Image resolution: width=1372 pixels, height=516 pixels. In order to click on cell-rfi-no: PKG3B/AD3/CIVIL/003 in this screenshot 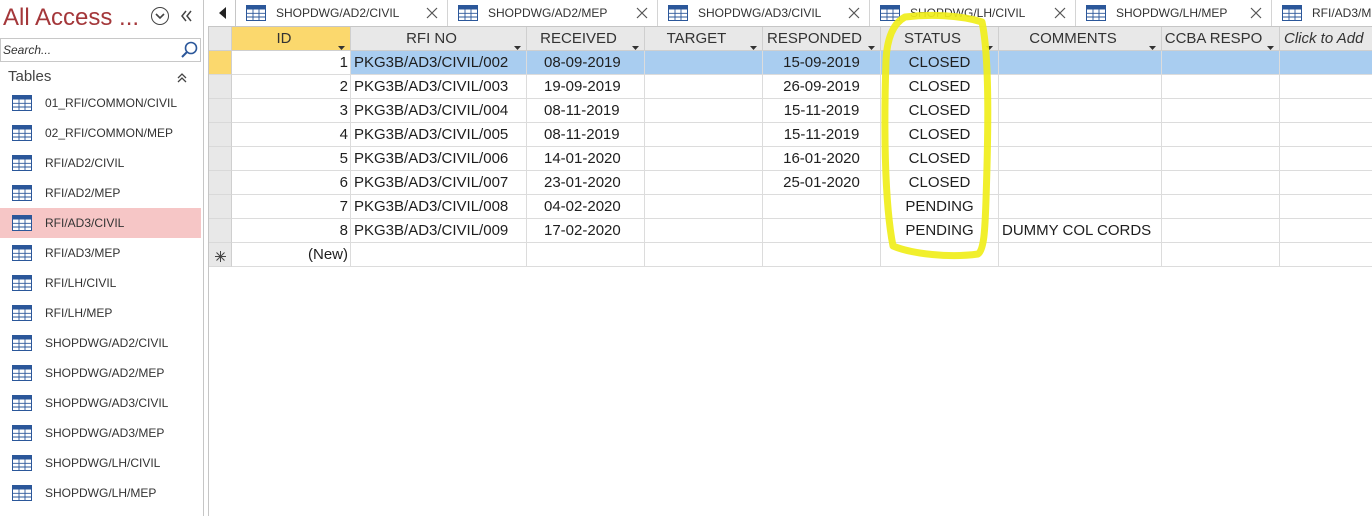, I will do `click(439, 87)`.